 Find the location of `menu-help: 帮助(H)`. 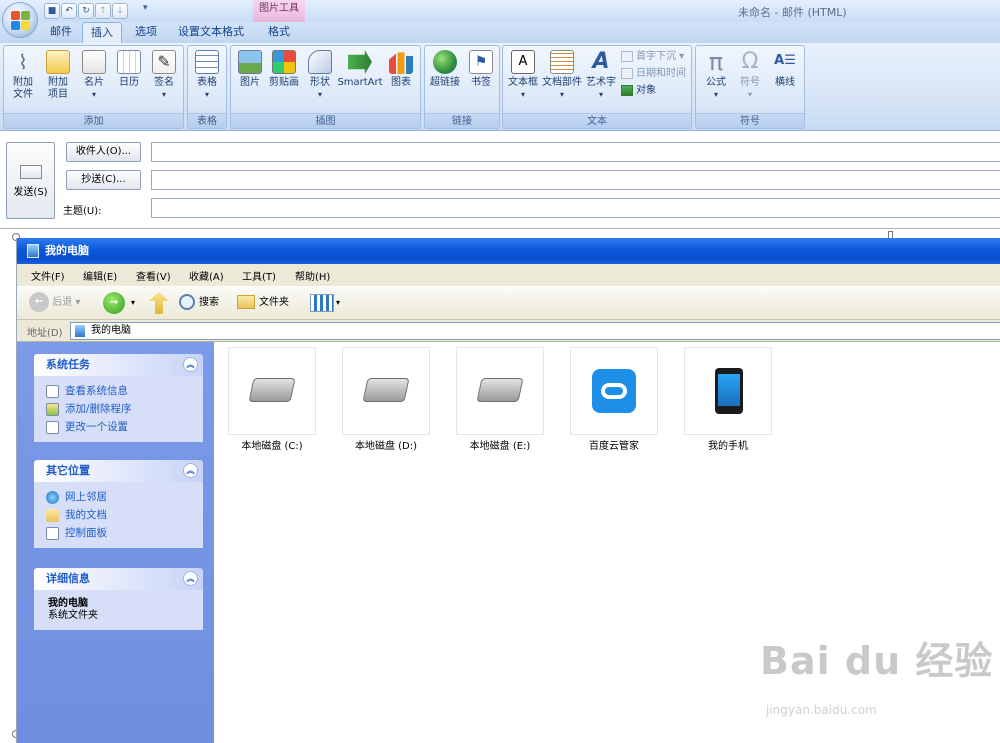

menu-help: 帮助(H) is located at coordinates (312, 275).